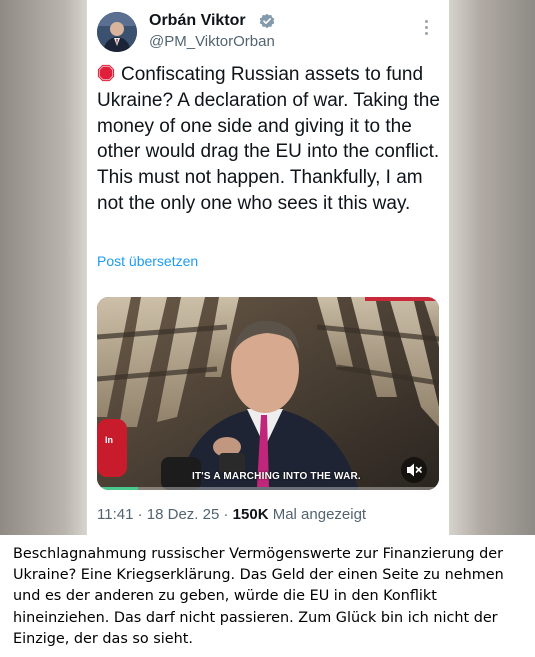  What do you see at coordinates (414, 470) in the screenshot?
I see `speaker-muted-icon` at bounding box center [414, 470].